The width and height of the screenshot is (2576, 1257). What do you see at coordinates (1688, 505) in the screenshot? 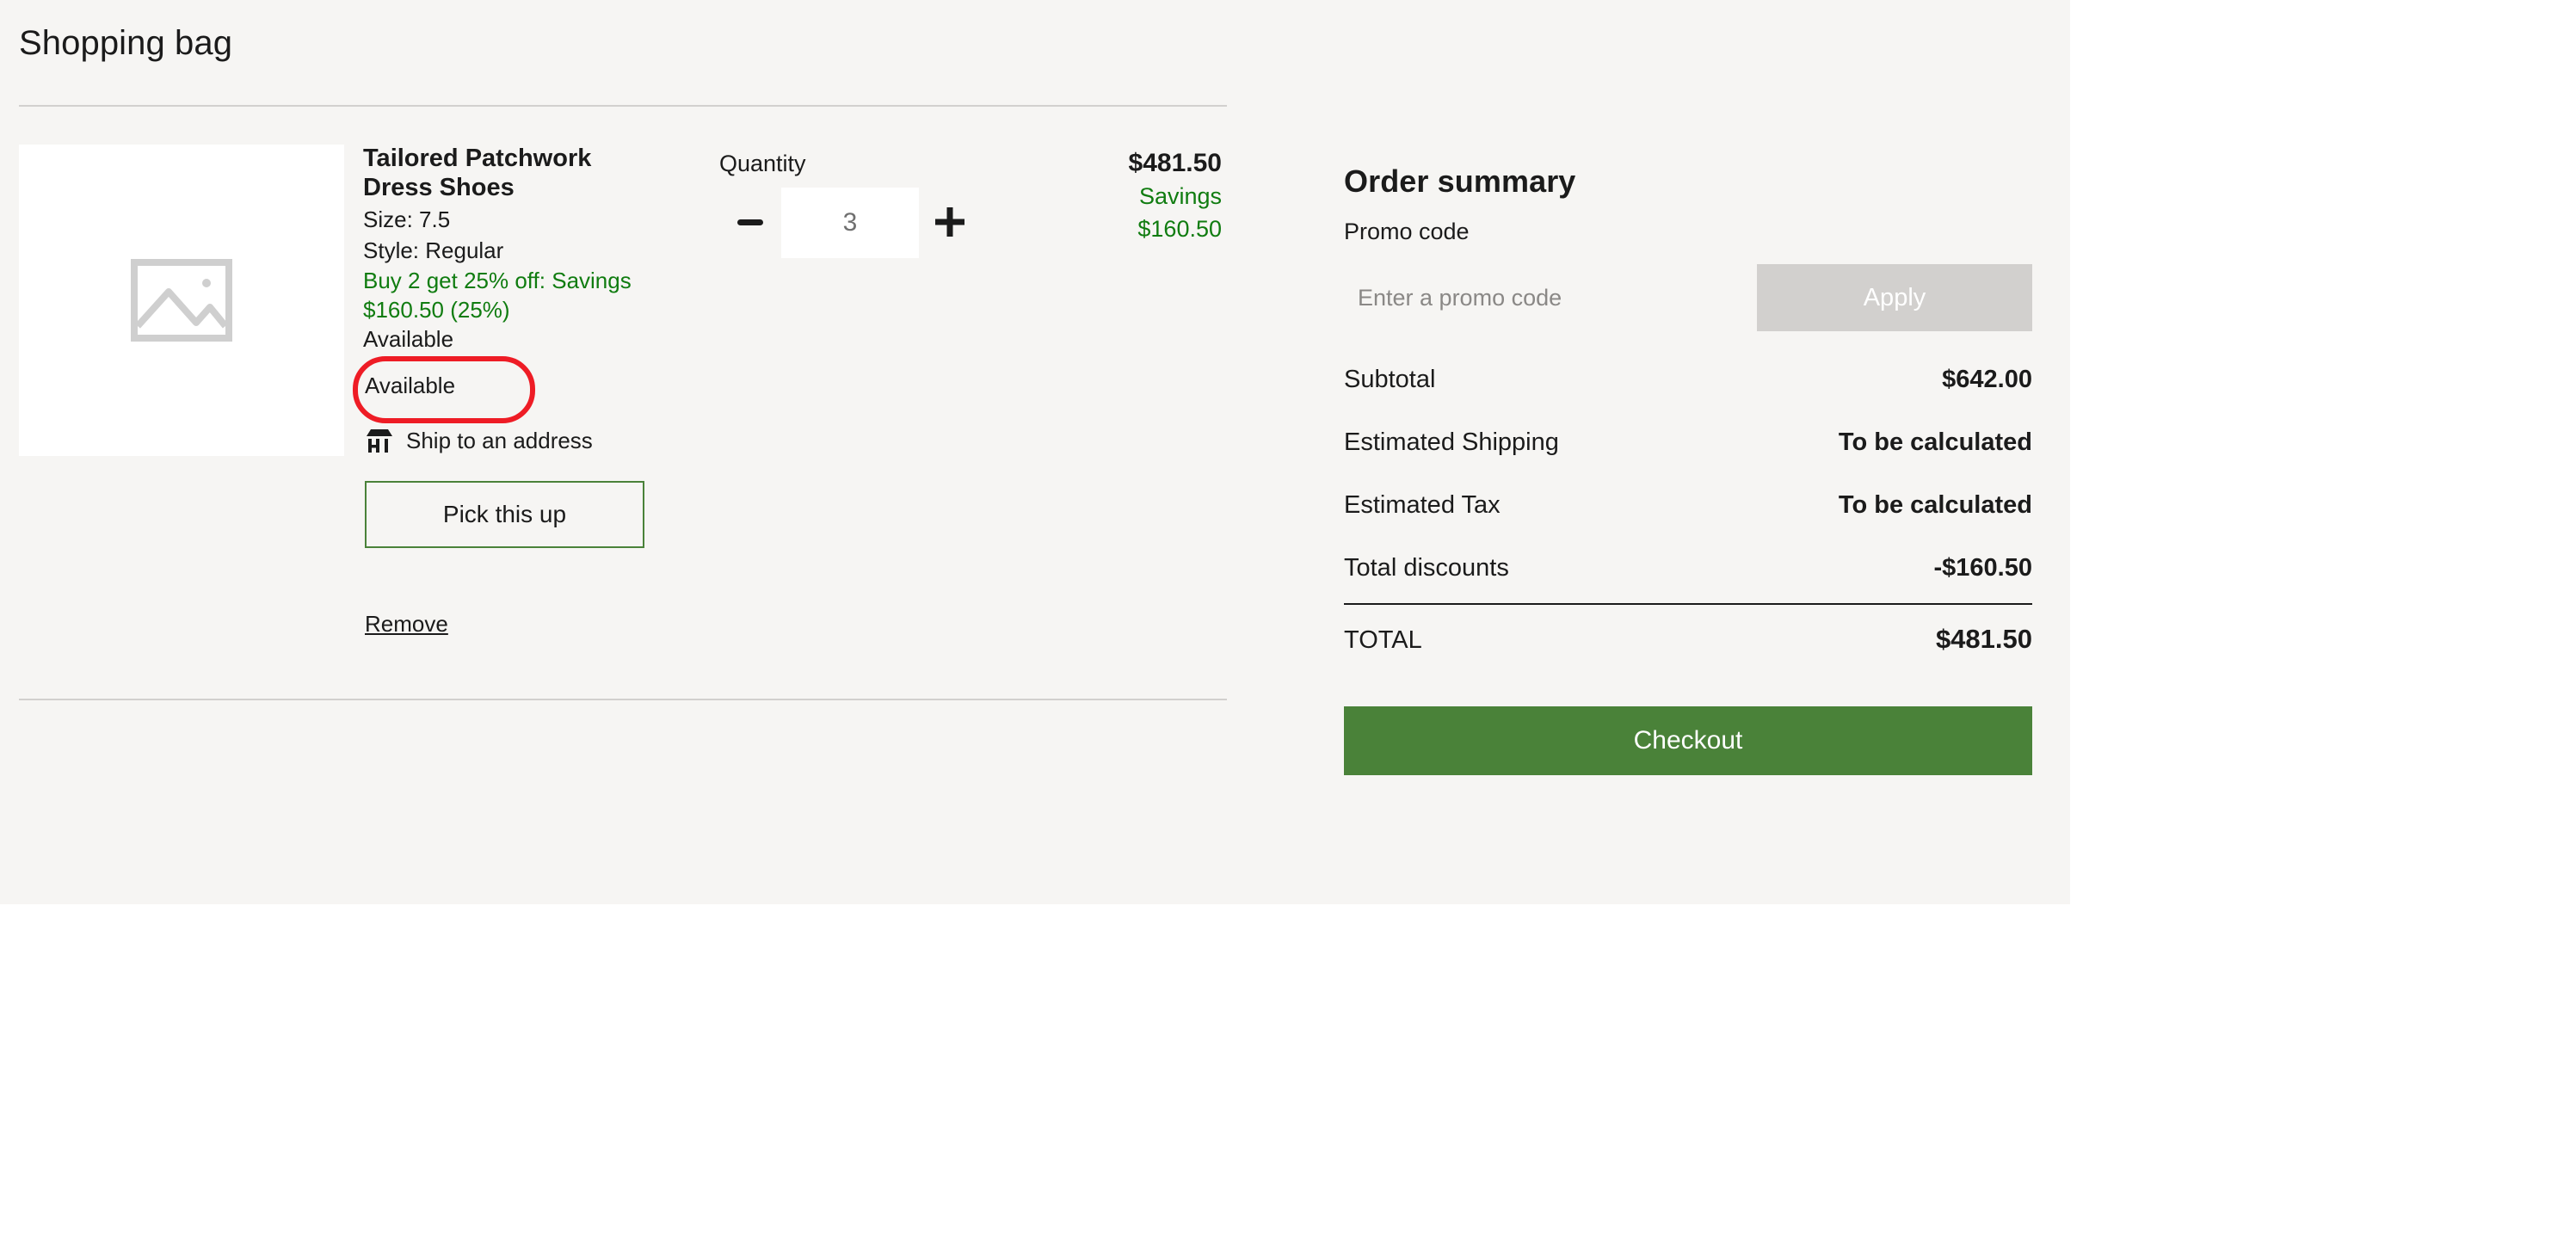
I see `summary-row-tax: Estimated Tax To be calculated` at bounding box center [1688, 505].